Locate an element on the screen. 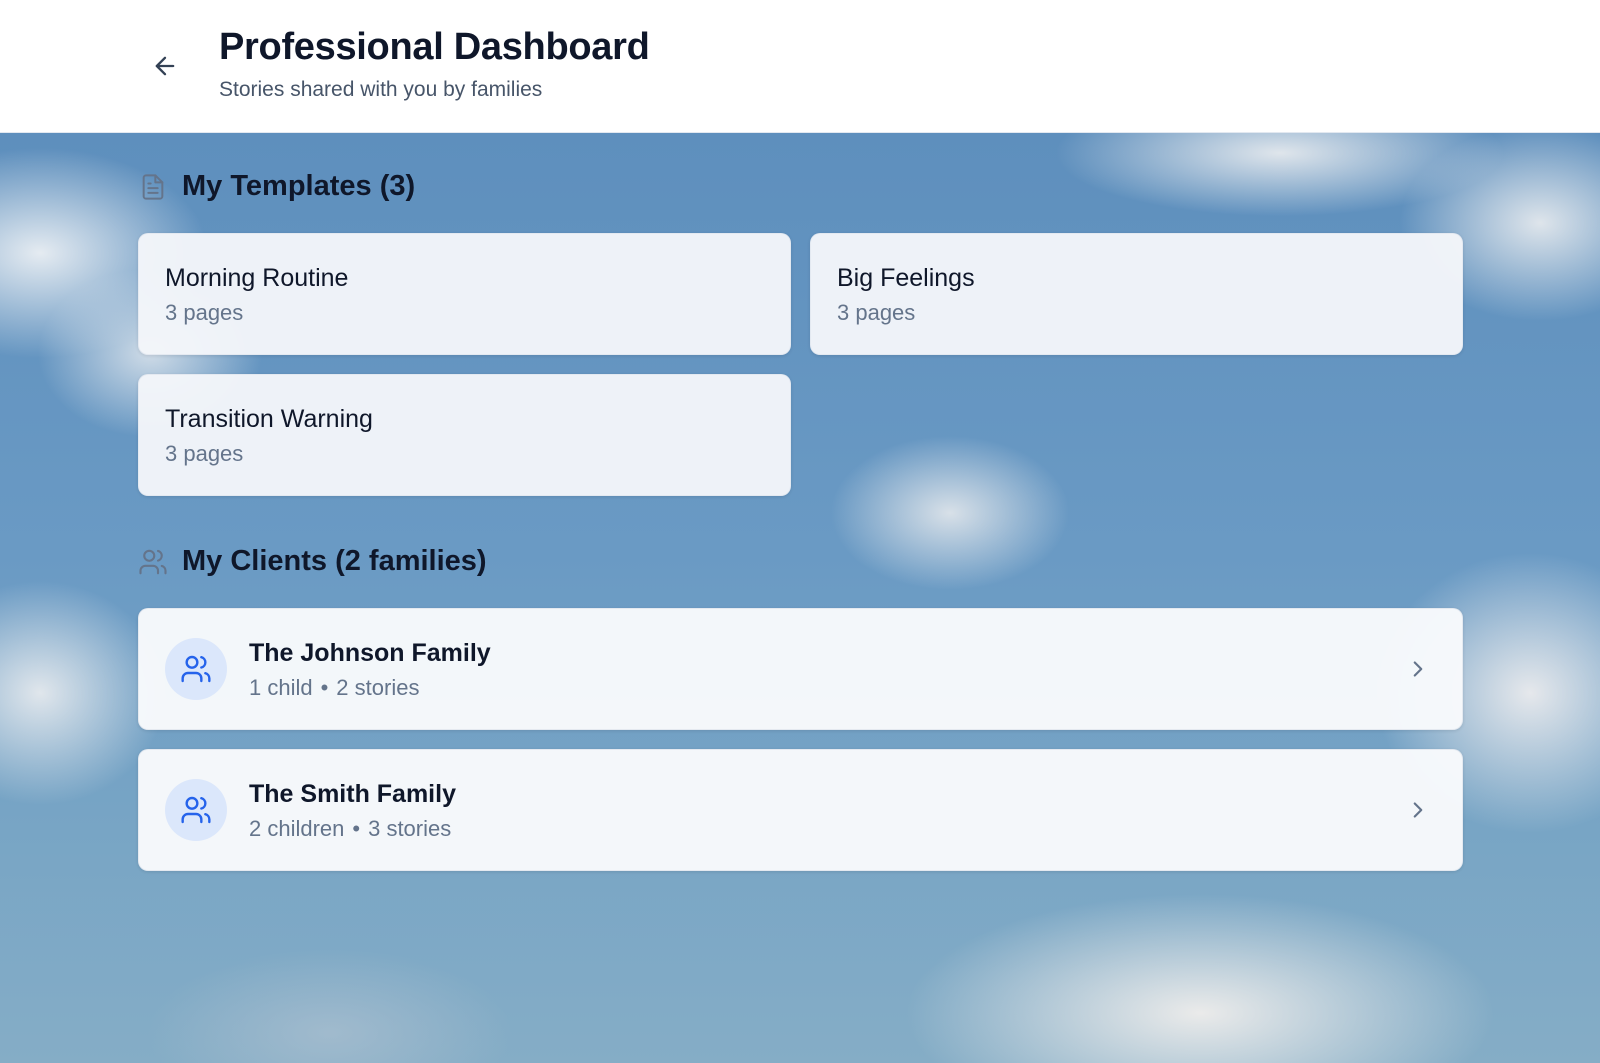 The image size is (1600, 1063). template-name: Transition Warning is located at coordinates (269, 419).